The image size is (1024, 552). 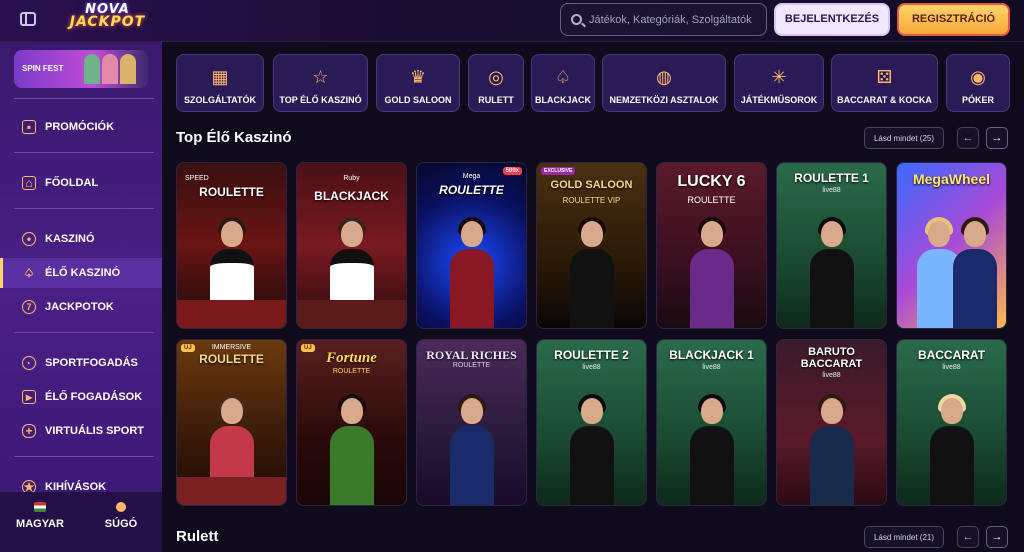 I want to click on category-label: RULETT, so click(x=496, y=100).